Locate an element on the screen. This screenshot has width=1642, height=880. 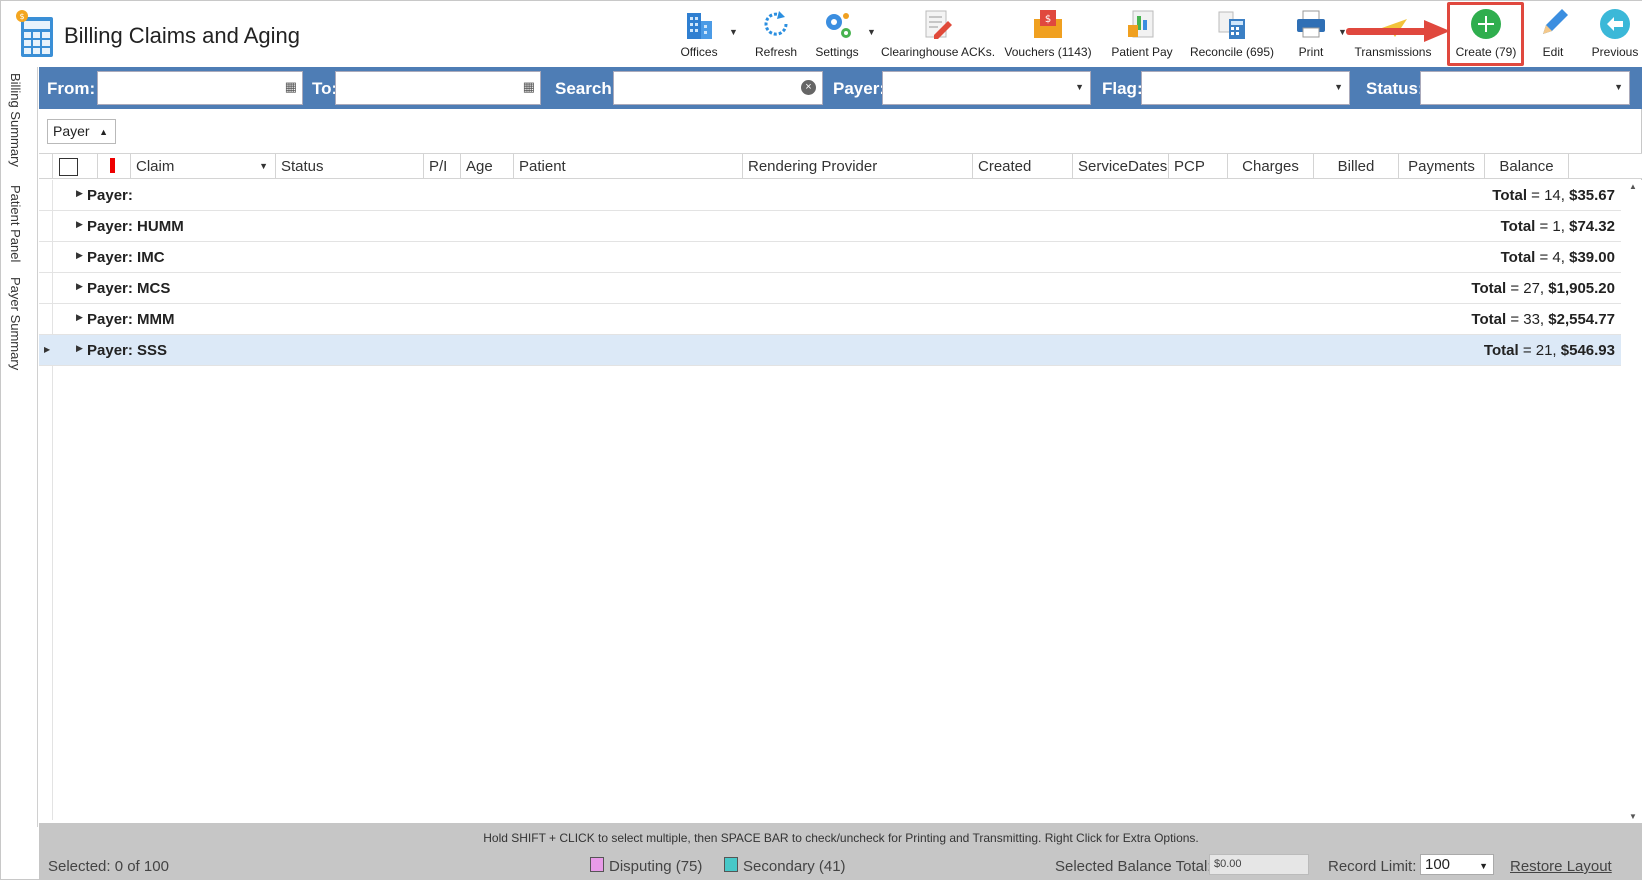
col-claim: Claim ▼ is located at coordinates (203, 166).